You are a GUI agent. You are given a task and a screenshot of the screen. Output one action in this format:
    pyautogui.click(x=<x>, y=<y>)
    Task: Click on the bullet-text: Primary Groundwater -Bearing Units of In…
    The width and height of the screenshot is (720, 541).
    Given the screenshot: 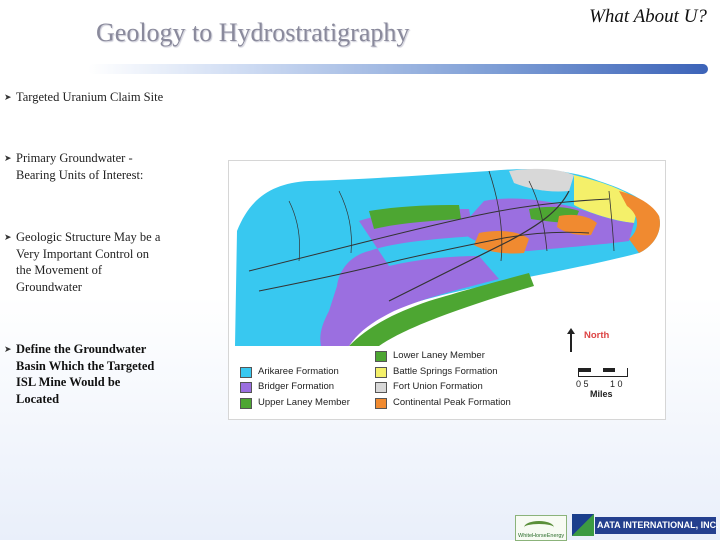 What is the action you would take?
    pyautogui.click(x=80, y=166)
    